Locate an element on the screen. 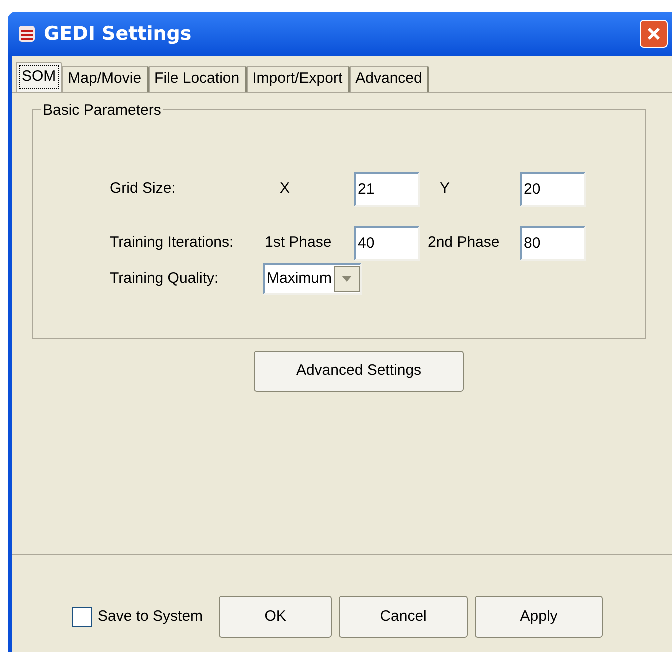  tab: Import/Export is located at coordinates (298, 79).